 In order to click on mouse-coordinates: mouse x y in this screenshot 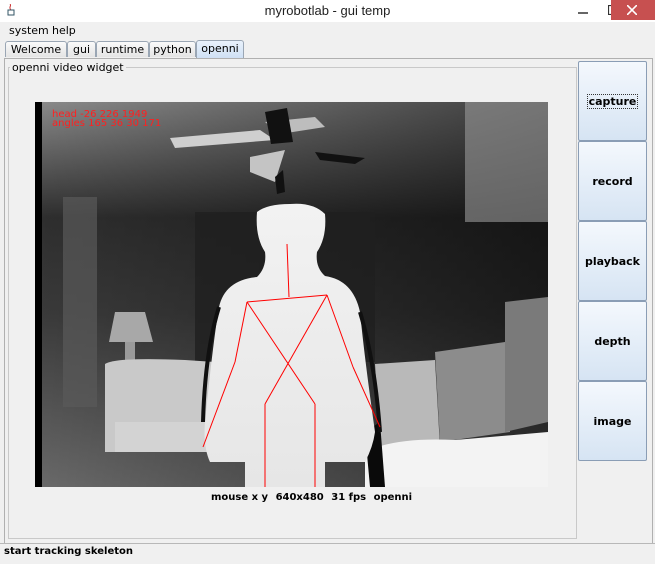, I will do `click(240, 497)`.